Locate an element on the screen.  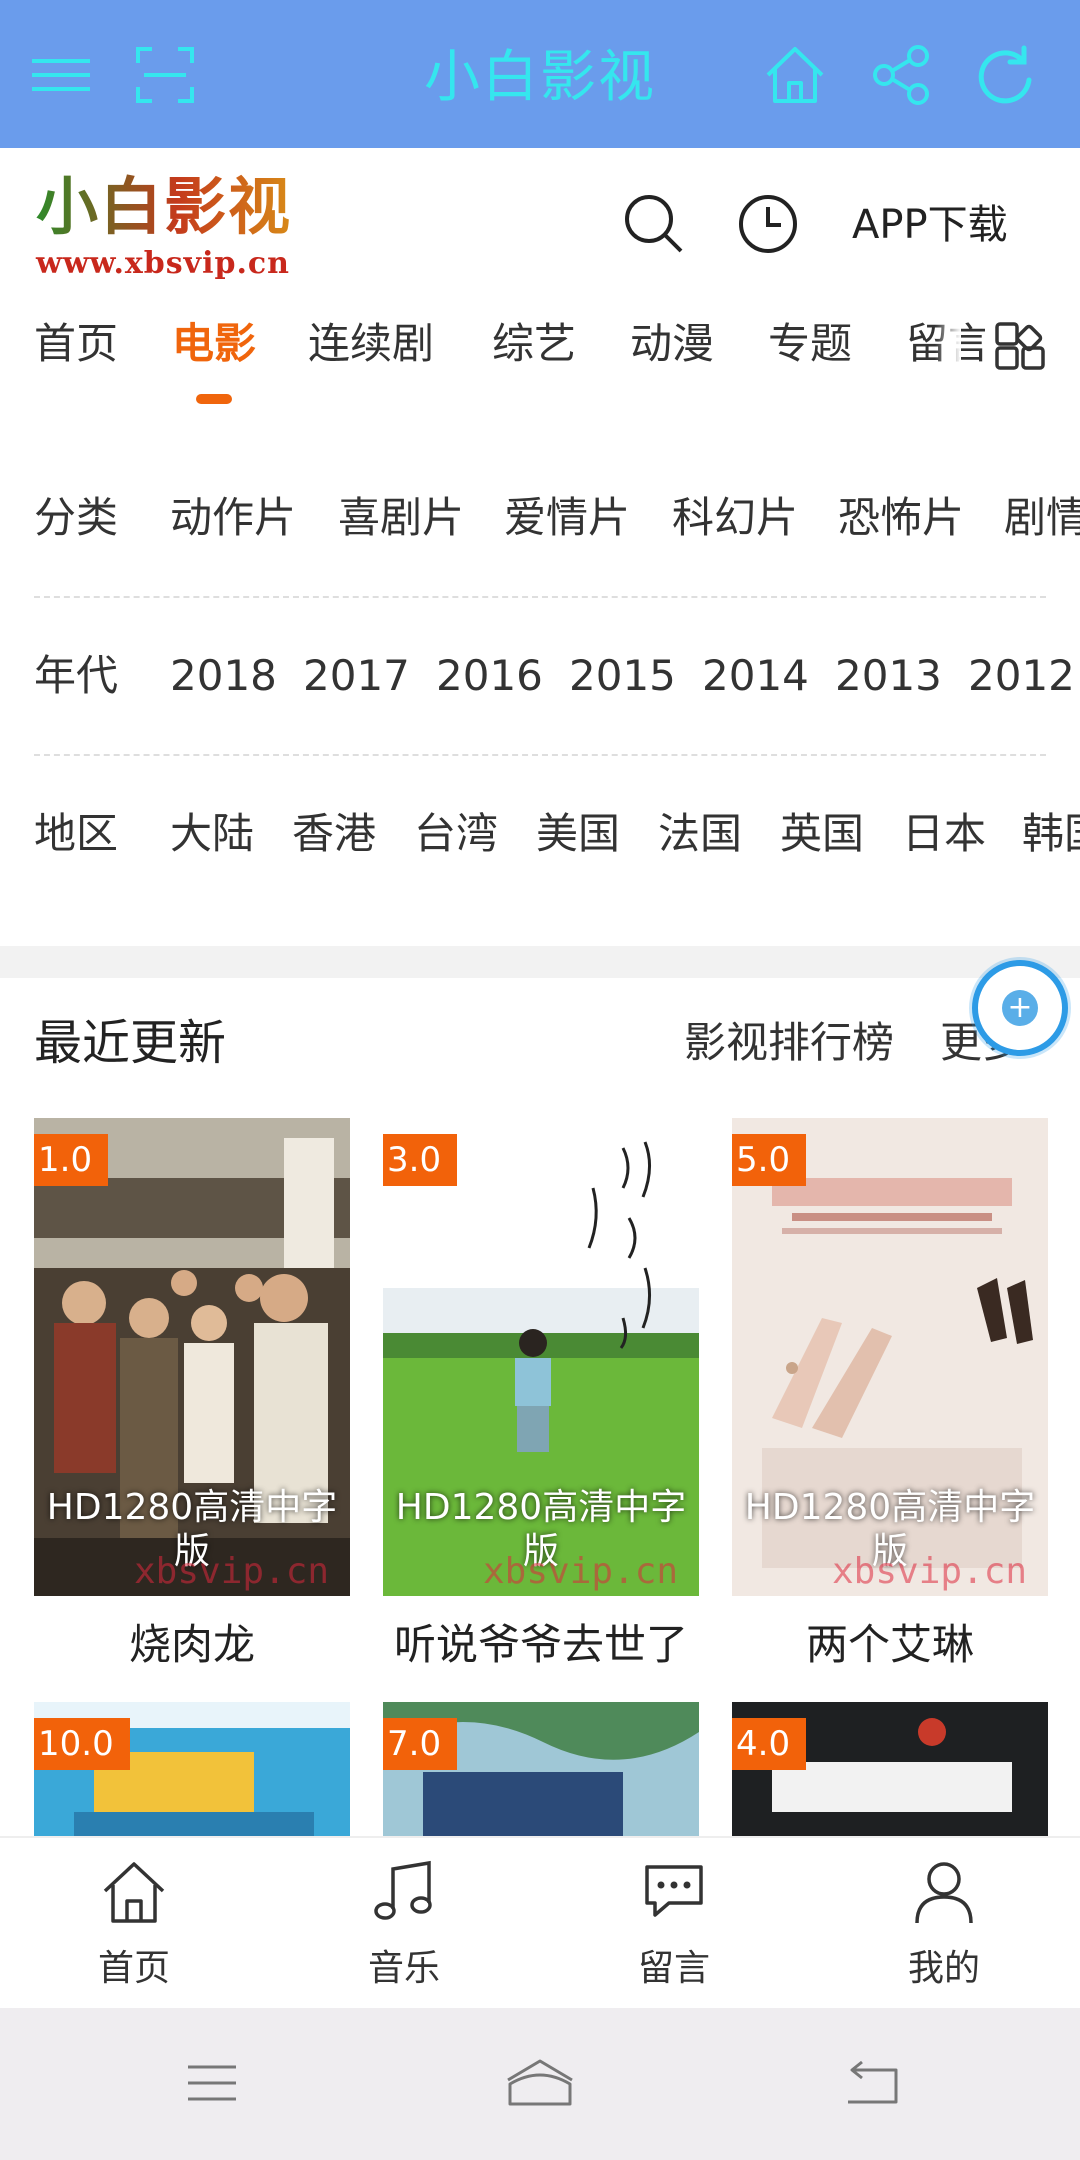
tab-home: 首页 is located at coordinates (76, 344).